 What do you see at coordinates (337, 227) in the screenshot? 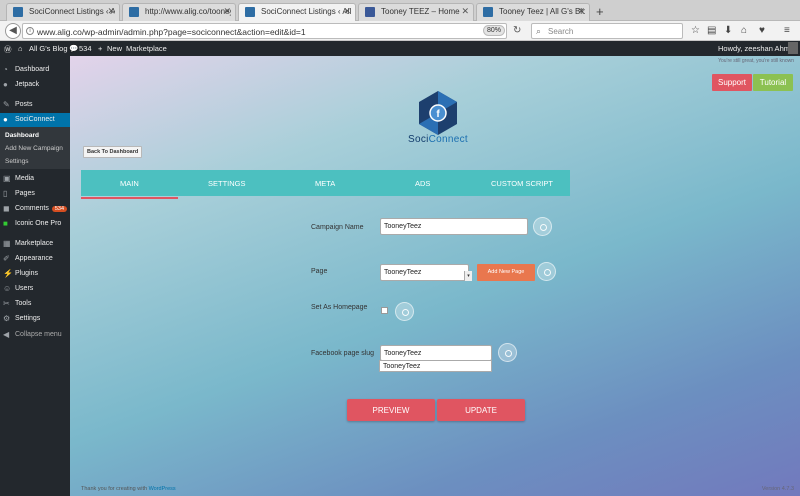
I see `campaign-name-label: Campaign Name` at bounding box center [337, 227].